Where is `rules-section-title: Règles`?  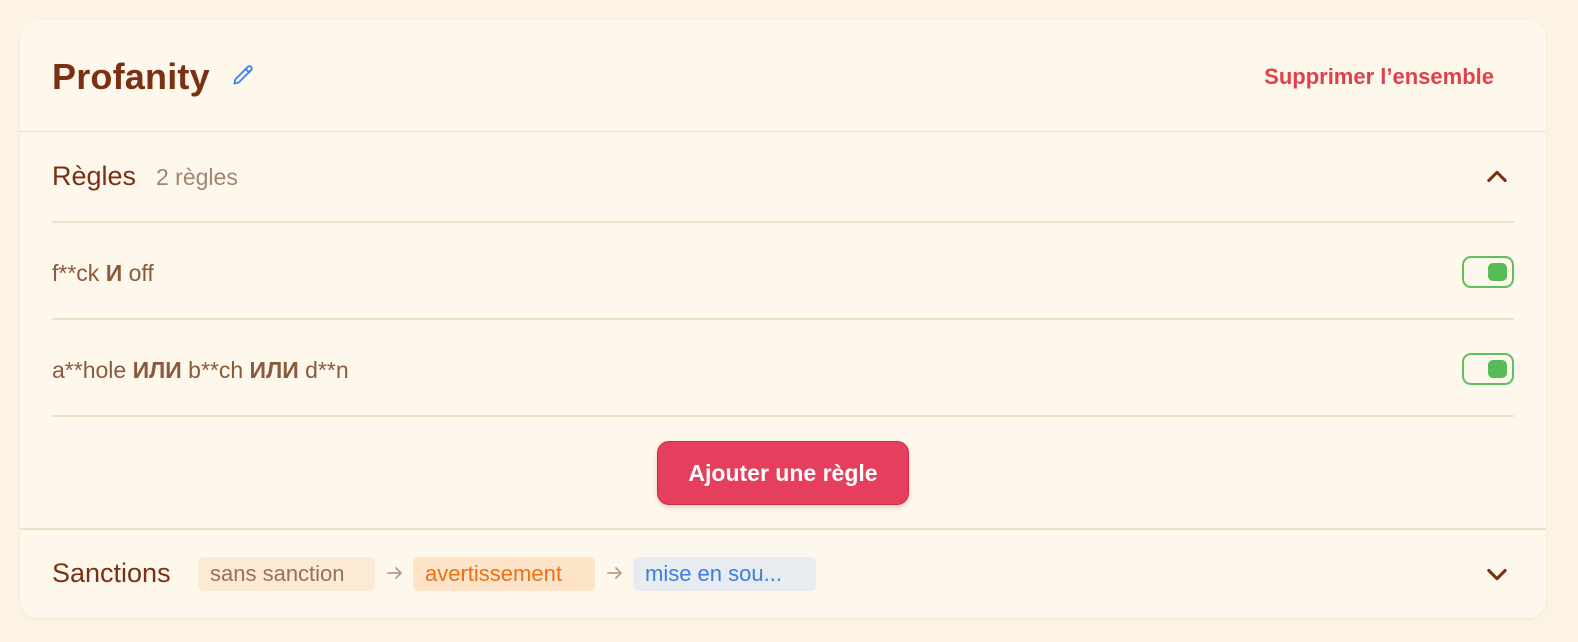 rules-section-title: Règles is located at coordinates (94, 176).